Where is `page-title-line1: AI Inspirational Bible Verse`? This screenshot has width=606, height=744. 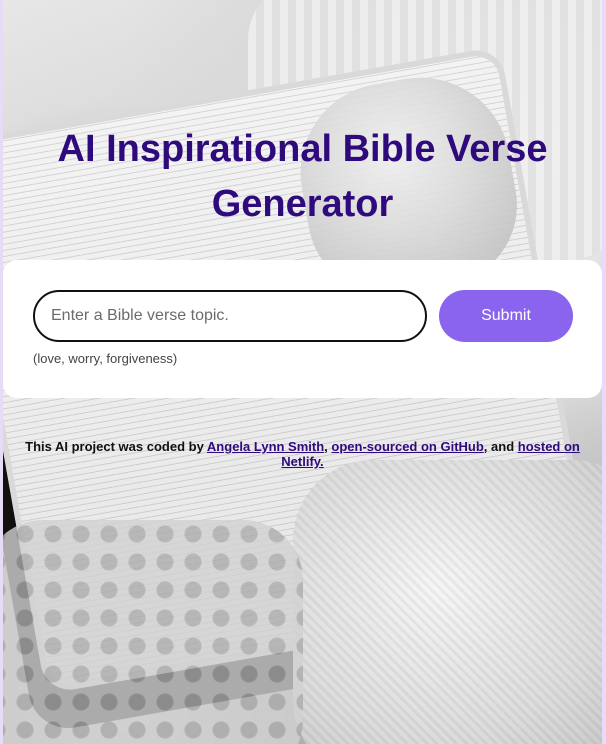 page-title-line1: AI Inspirational Bible Verse is located at coordinates (302, 149).